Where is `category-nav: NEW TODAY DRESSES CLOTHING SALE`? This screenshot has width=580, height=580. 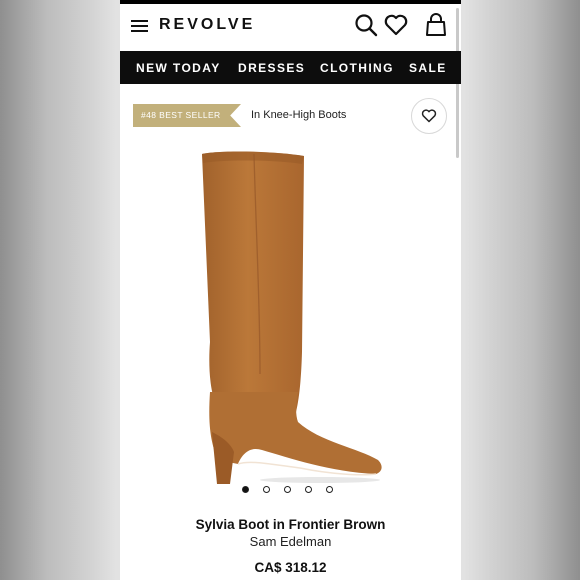 category-nav: NEW TODAY DRESSES CLOTHING SALE is located at coordinates (290, 67).